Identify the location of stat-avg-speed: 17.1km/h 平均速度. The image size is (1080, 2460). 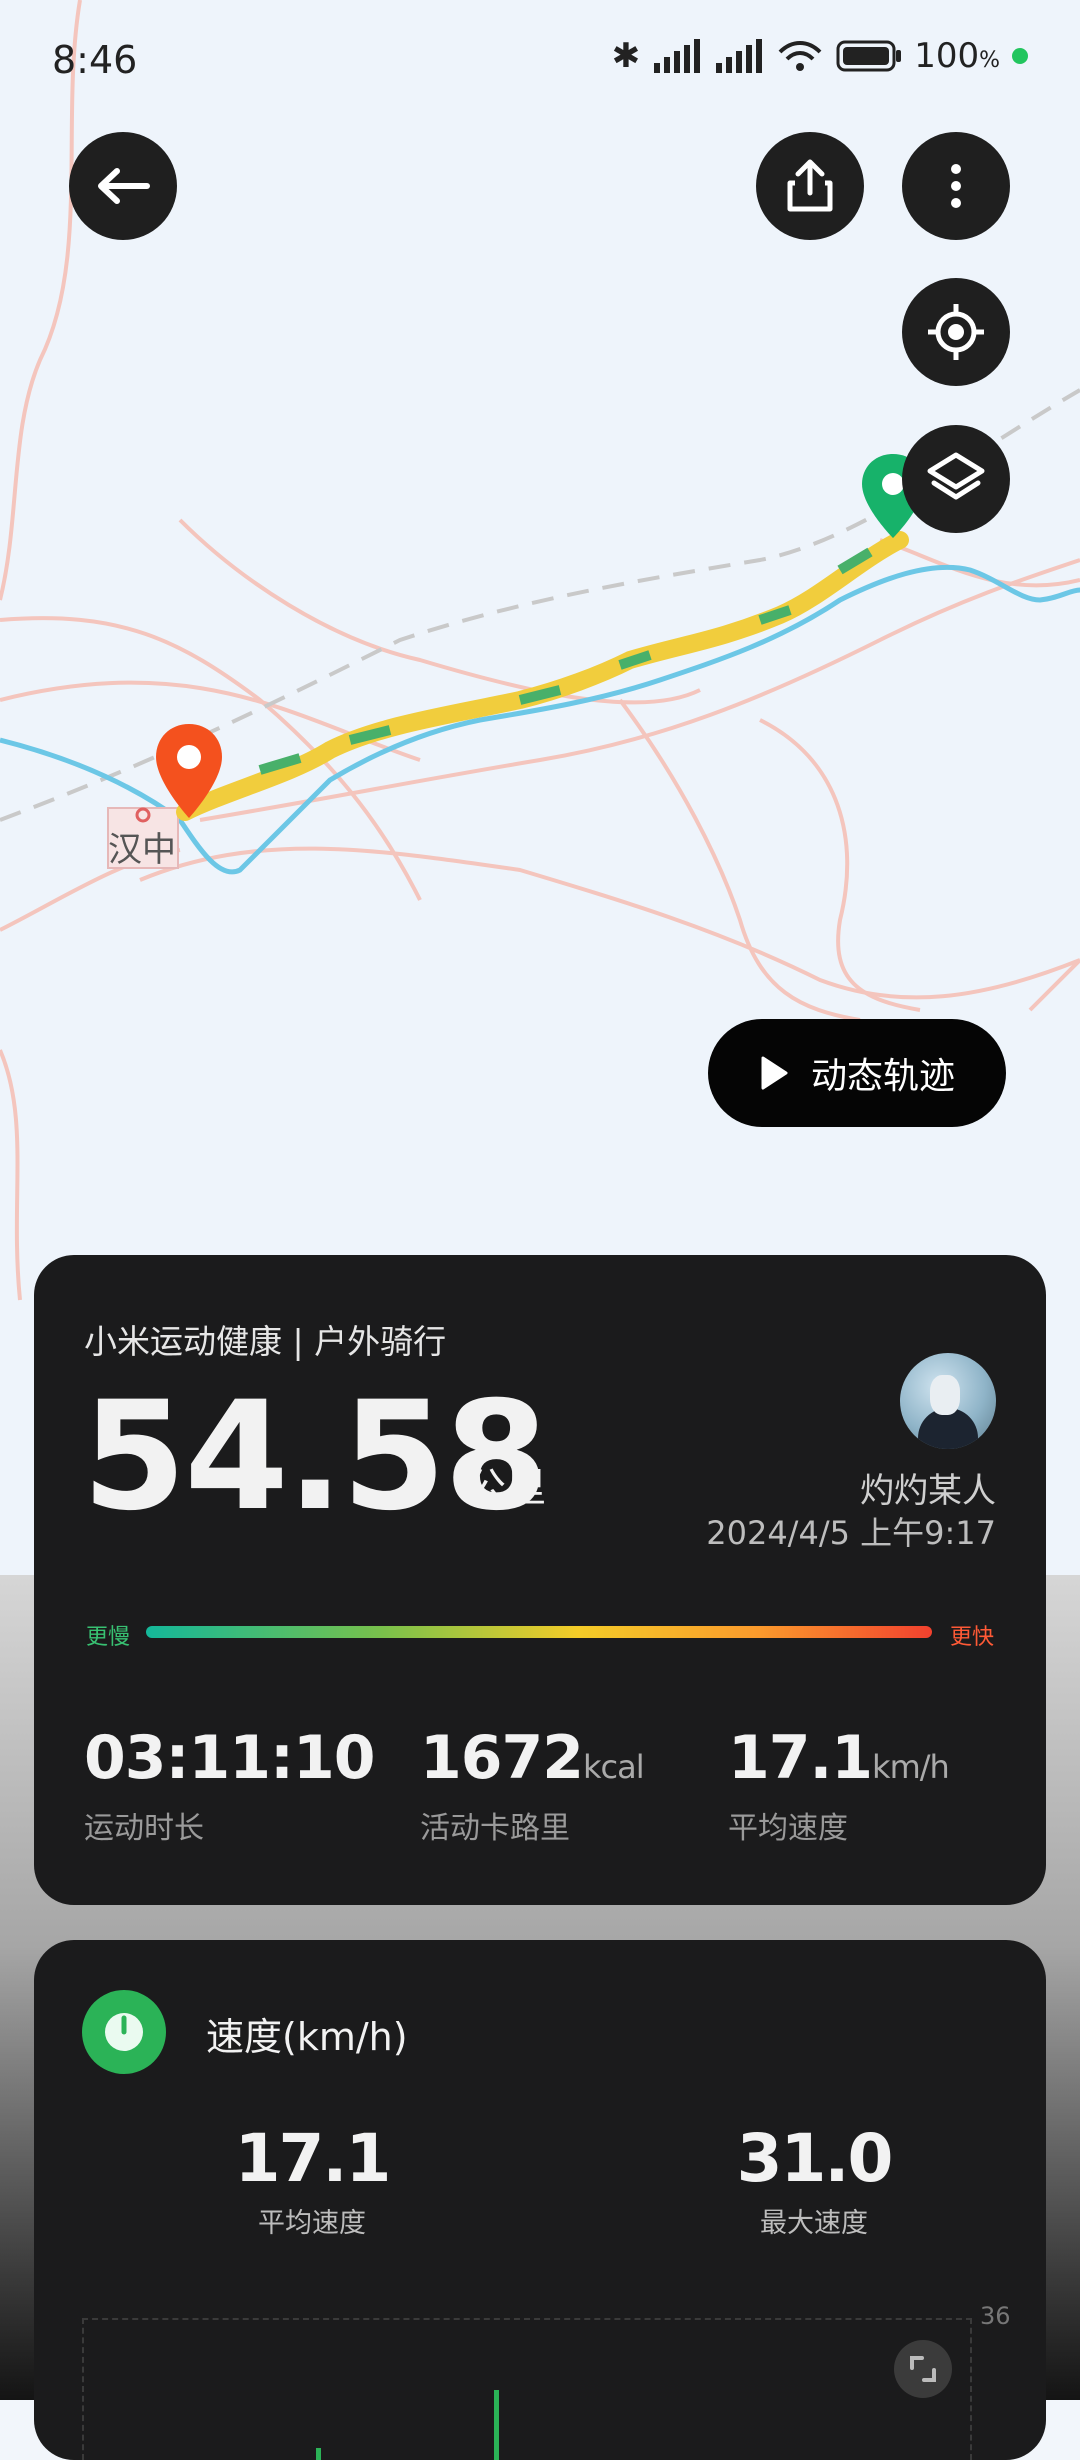
(839, 1785).